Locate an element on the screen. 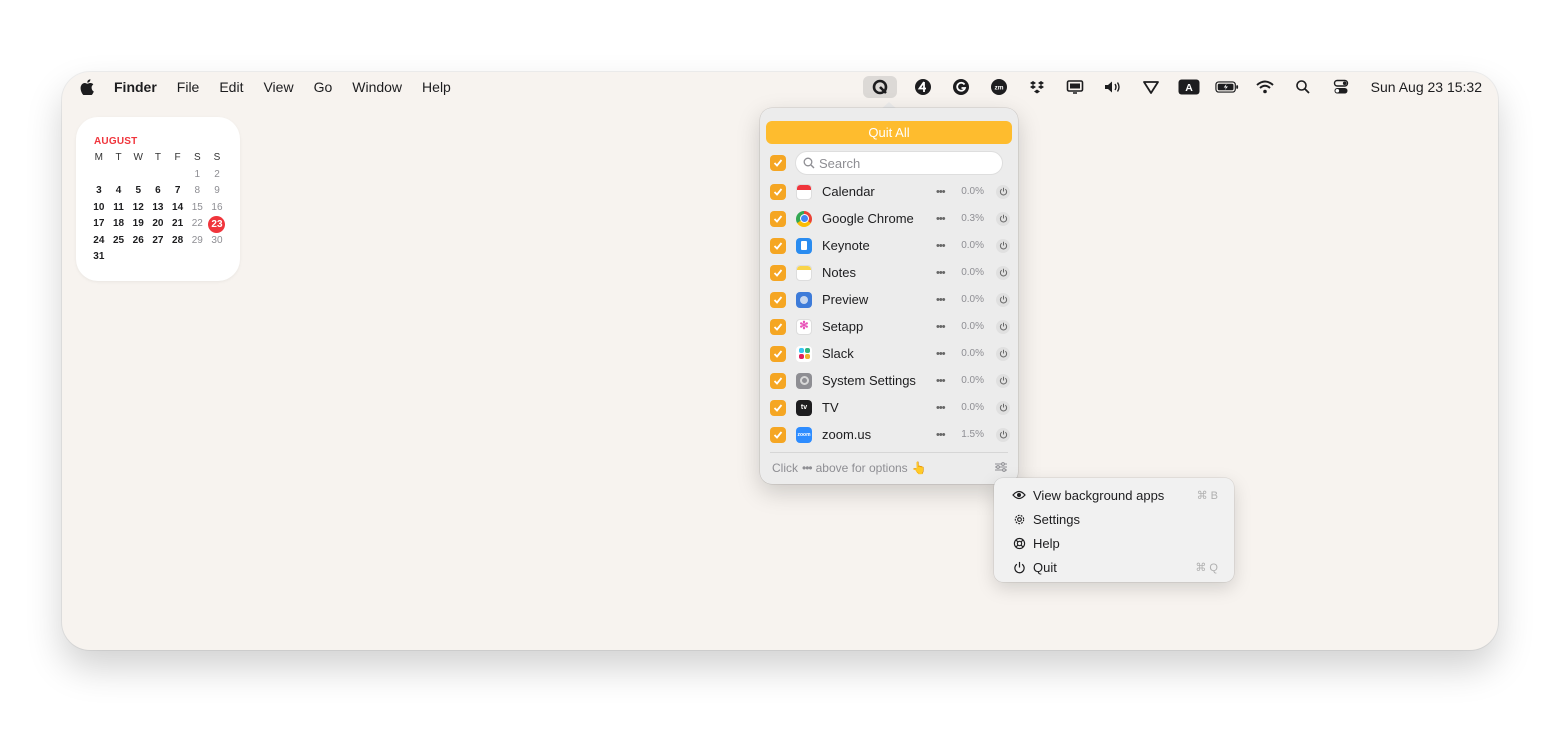 This screenshot has height=748, width=1560. menu-item-help: Help is located at coordinates (1114, 543).